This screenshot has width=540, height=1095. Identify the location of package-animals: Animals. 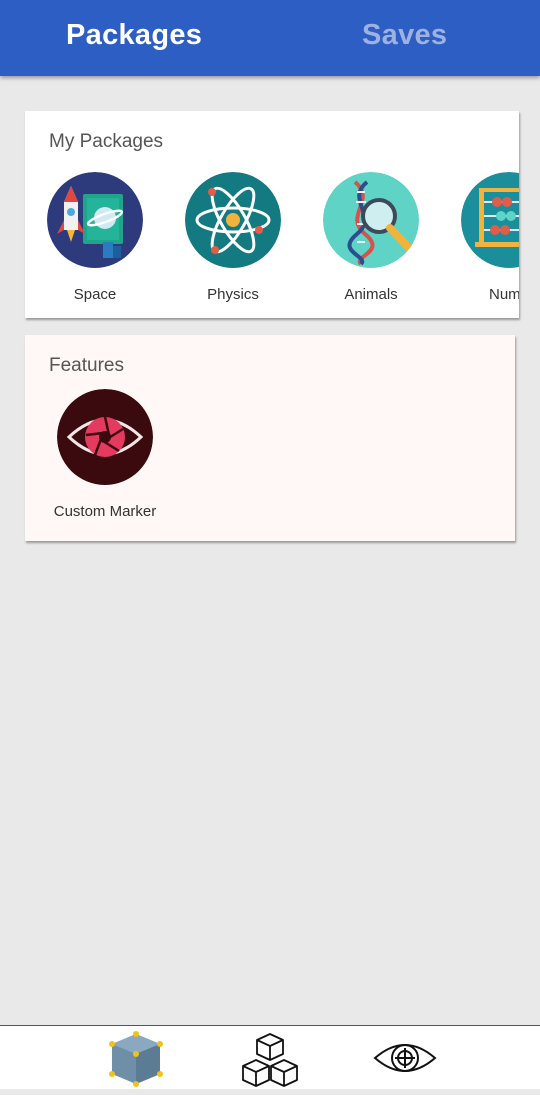
(371, 237).